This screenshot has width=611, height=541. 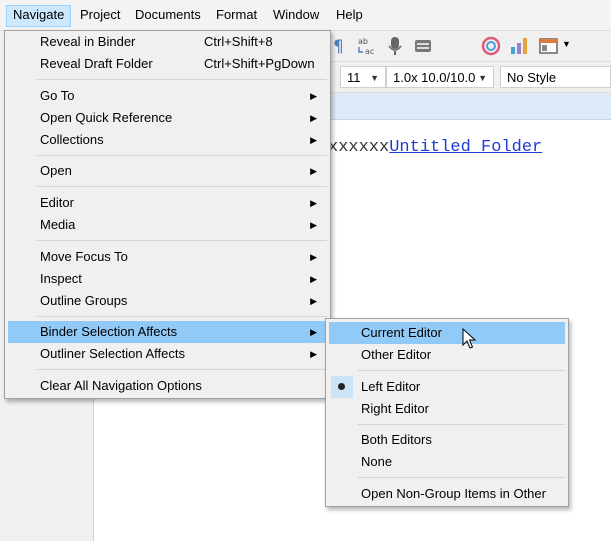 What do you see at coordinates (72, 139) in the screenshot?
I see `menu-item-label: Collections` at bounding box center [72, 139].